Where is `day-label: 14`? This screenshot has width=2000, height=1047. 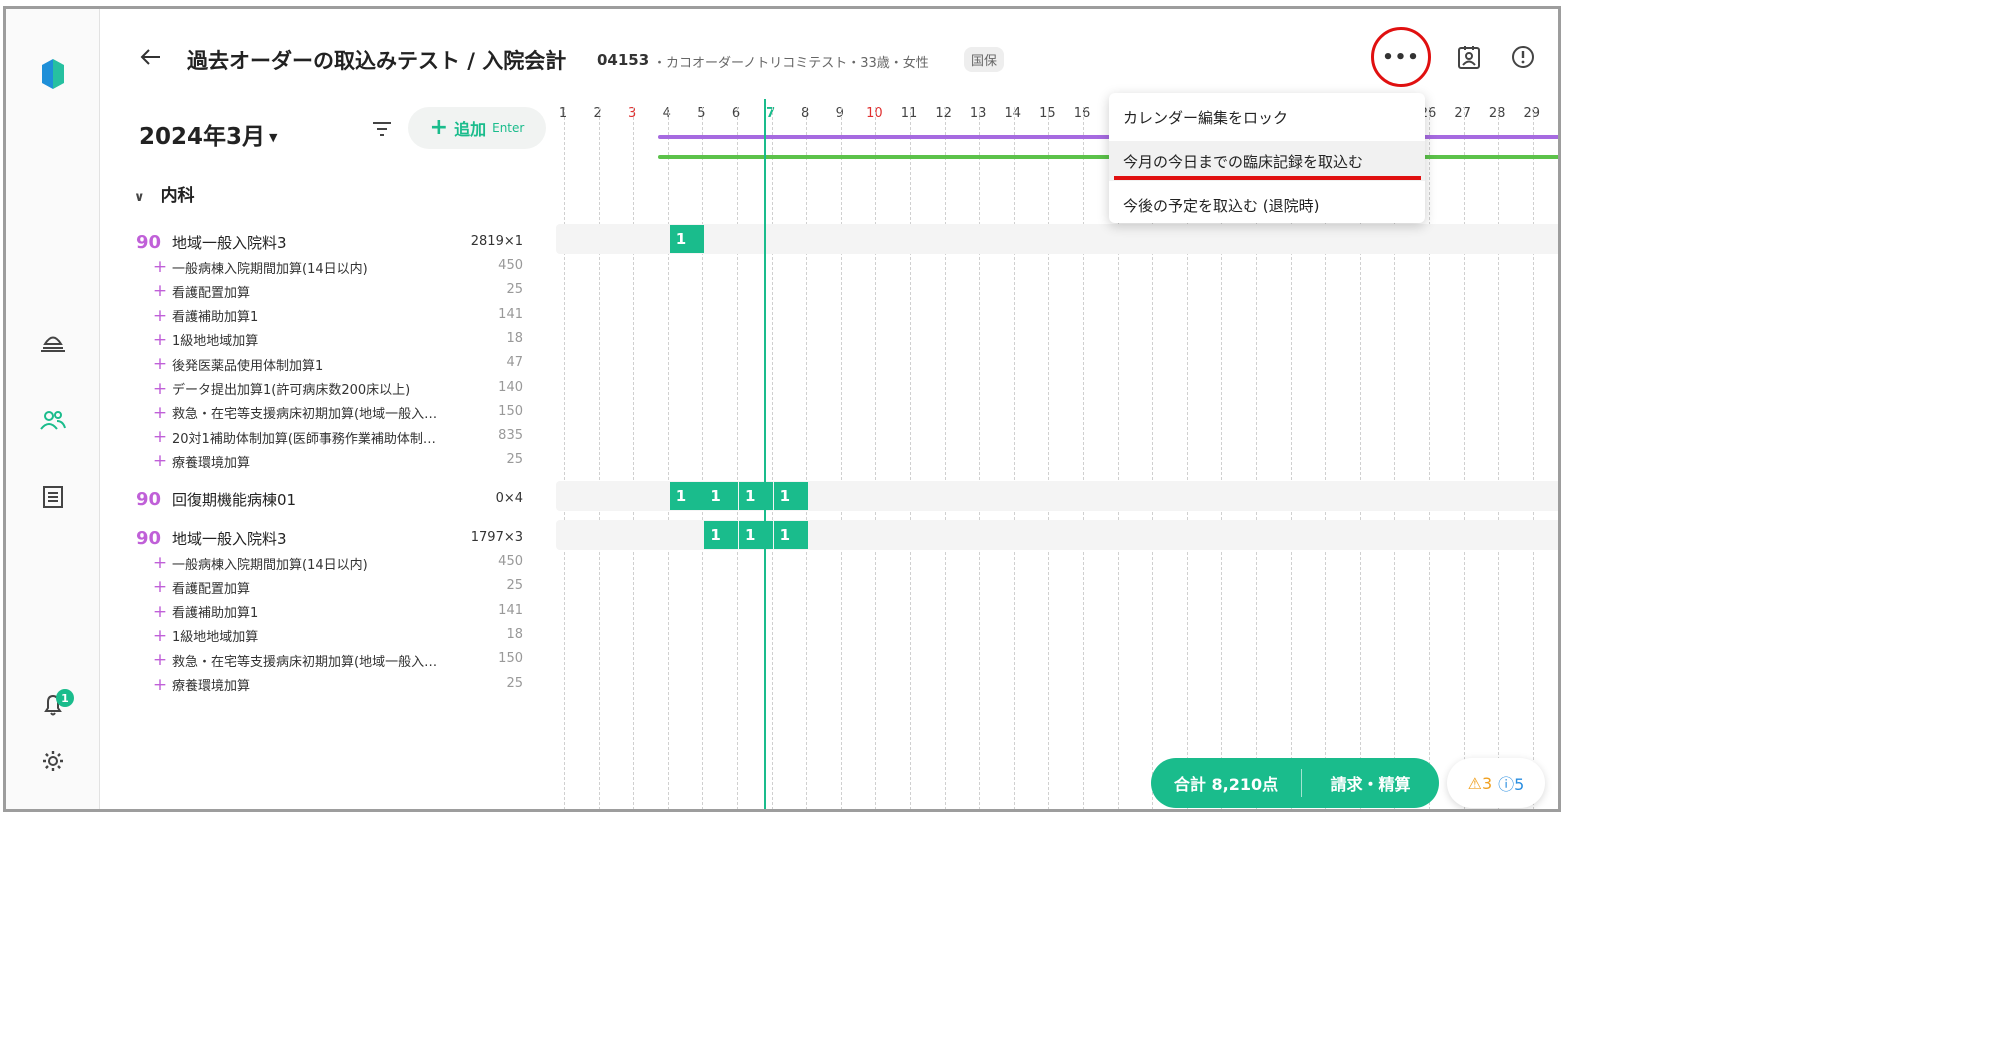
day-label: 14 is located at coordinates (1013, 113).